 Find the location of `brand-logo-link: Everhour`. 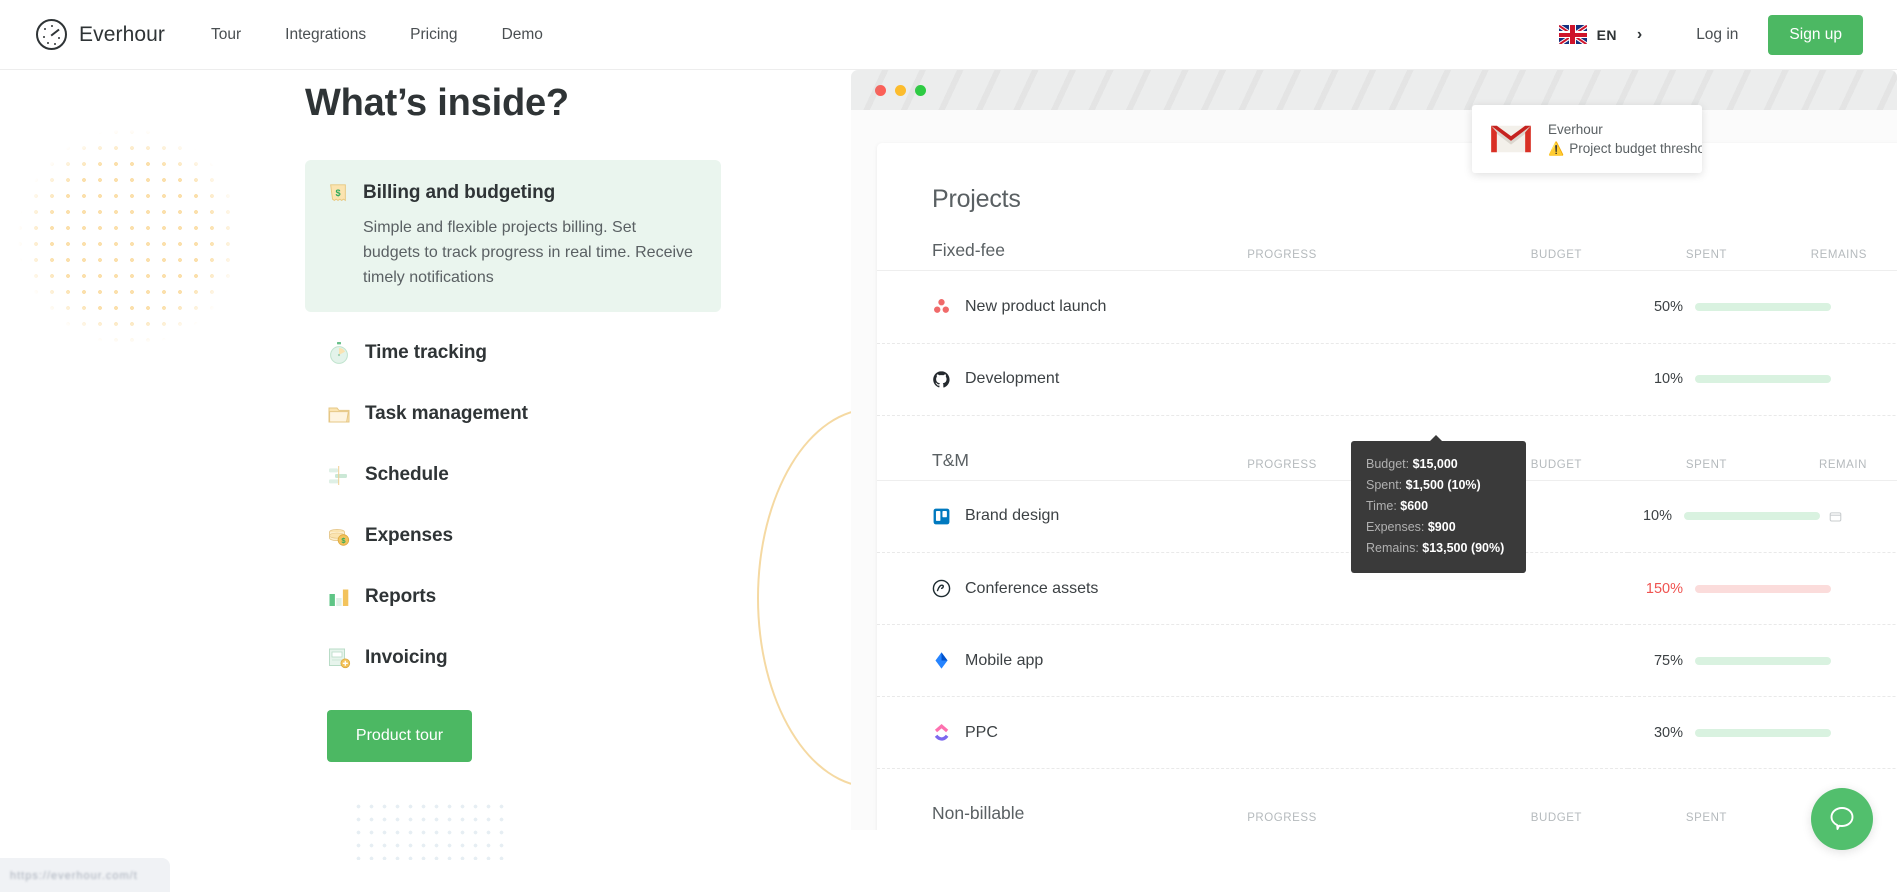

brand-logo-link: Everhour is located at coordinates (100, 34).